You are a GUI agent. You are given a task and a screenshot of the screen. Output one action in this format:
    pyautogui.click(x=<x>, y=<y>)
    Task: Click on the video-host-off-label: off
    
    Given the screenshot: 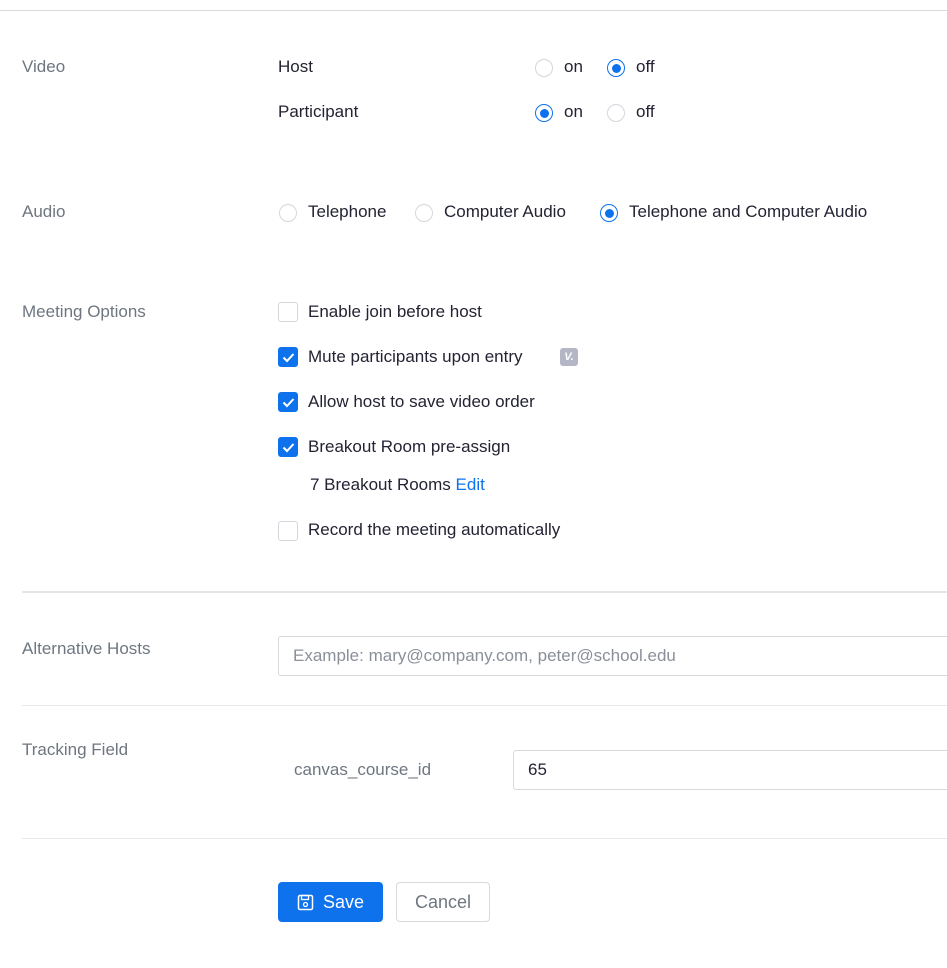 What is the action you would take?
    pyautogui.click(x=645, y=67)
    